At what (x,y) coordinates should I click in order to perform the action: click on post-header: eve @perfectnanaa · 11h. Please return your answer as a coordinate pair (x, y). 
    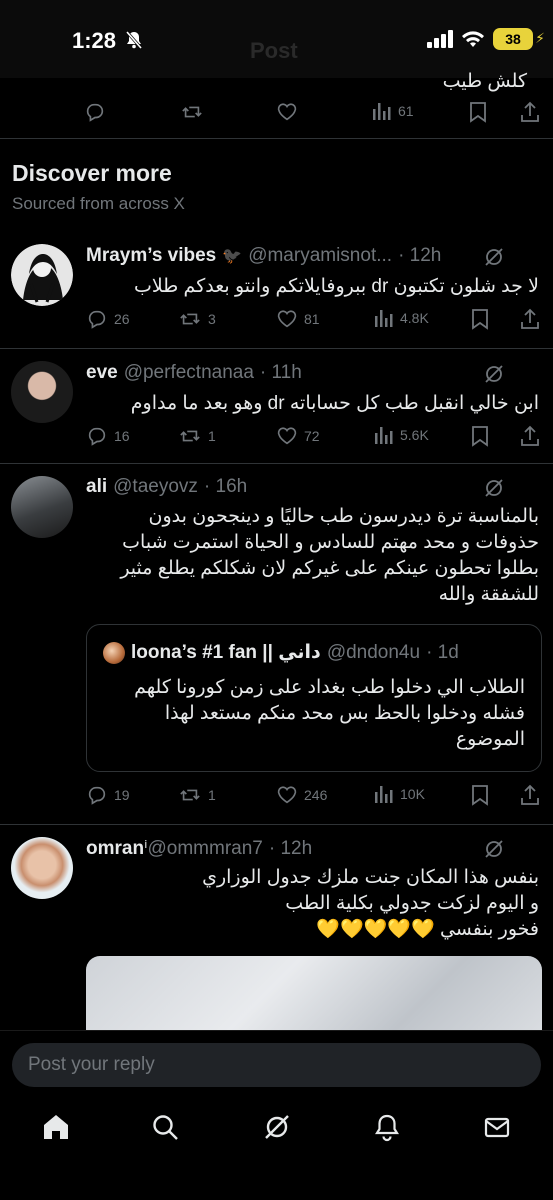
    Looking at the image, I should click on (194, 373).